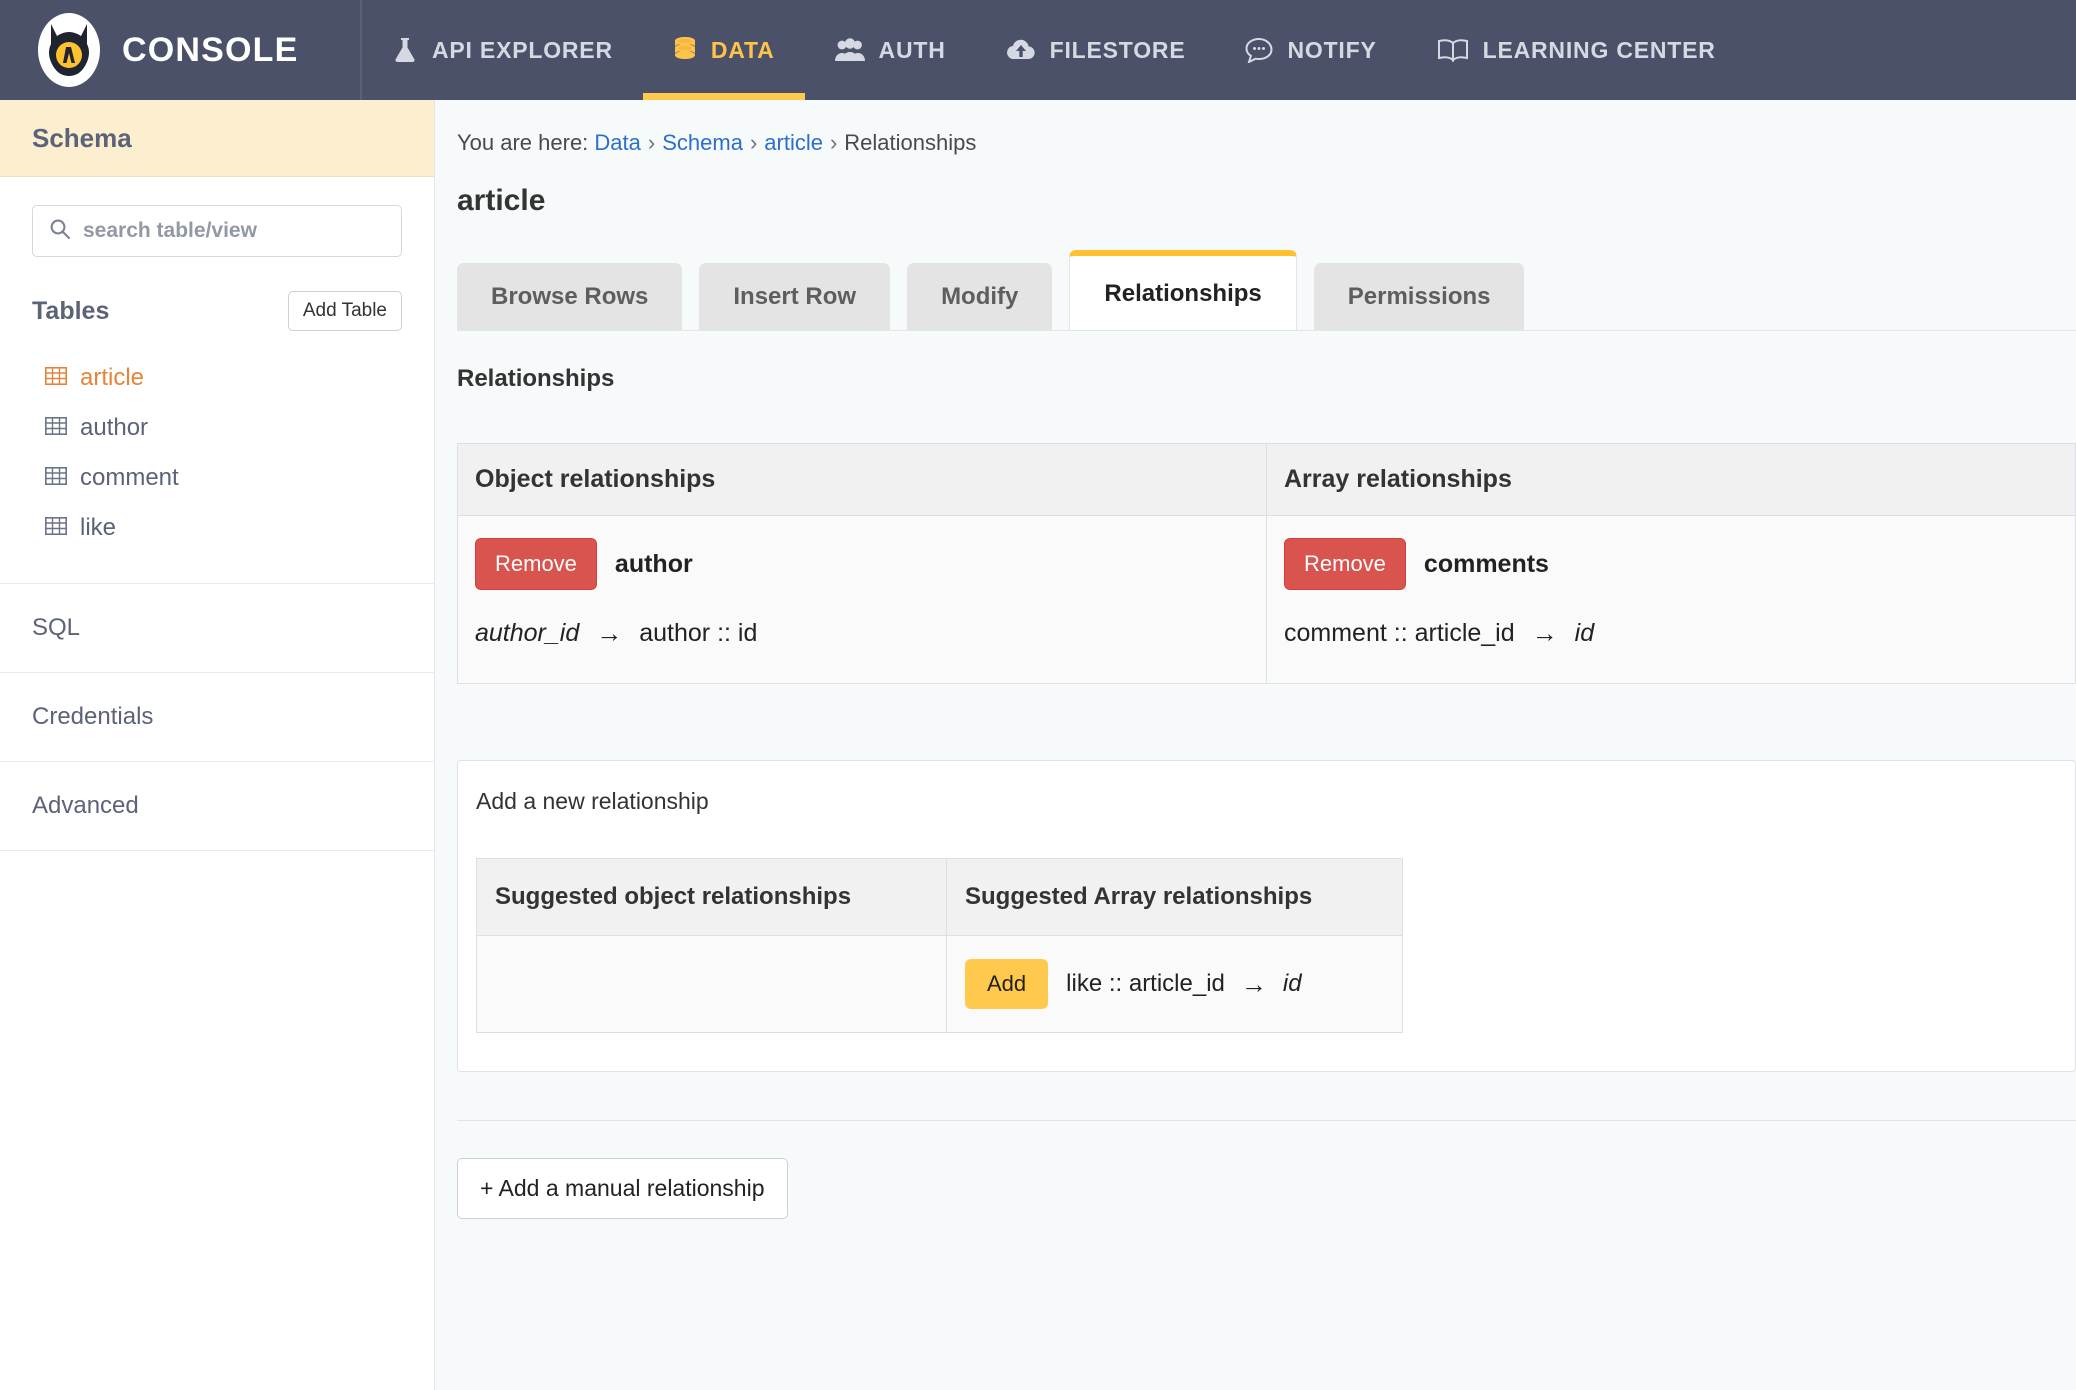 The image size is (2076, 1390). I want to click on sidebar-item-label: SQL, so click(56, 627).